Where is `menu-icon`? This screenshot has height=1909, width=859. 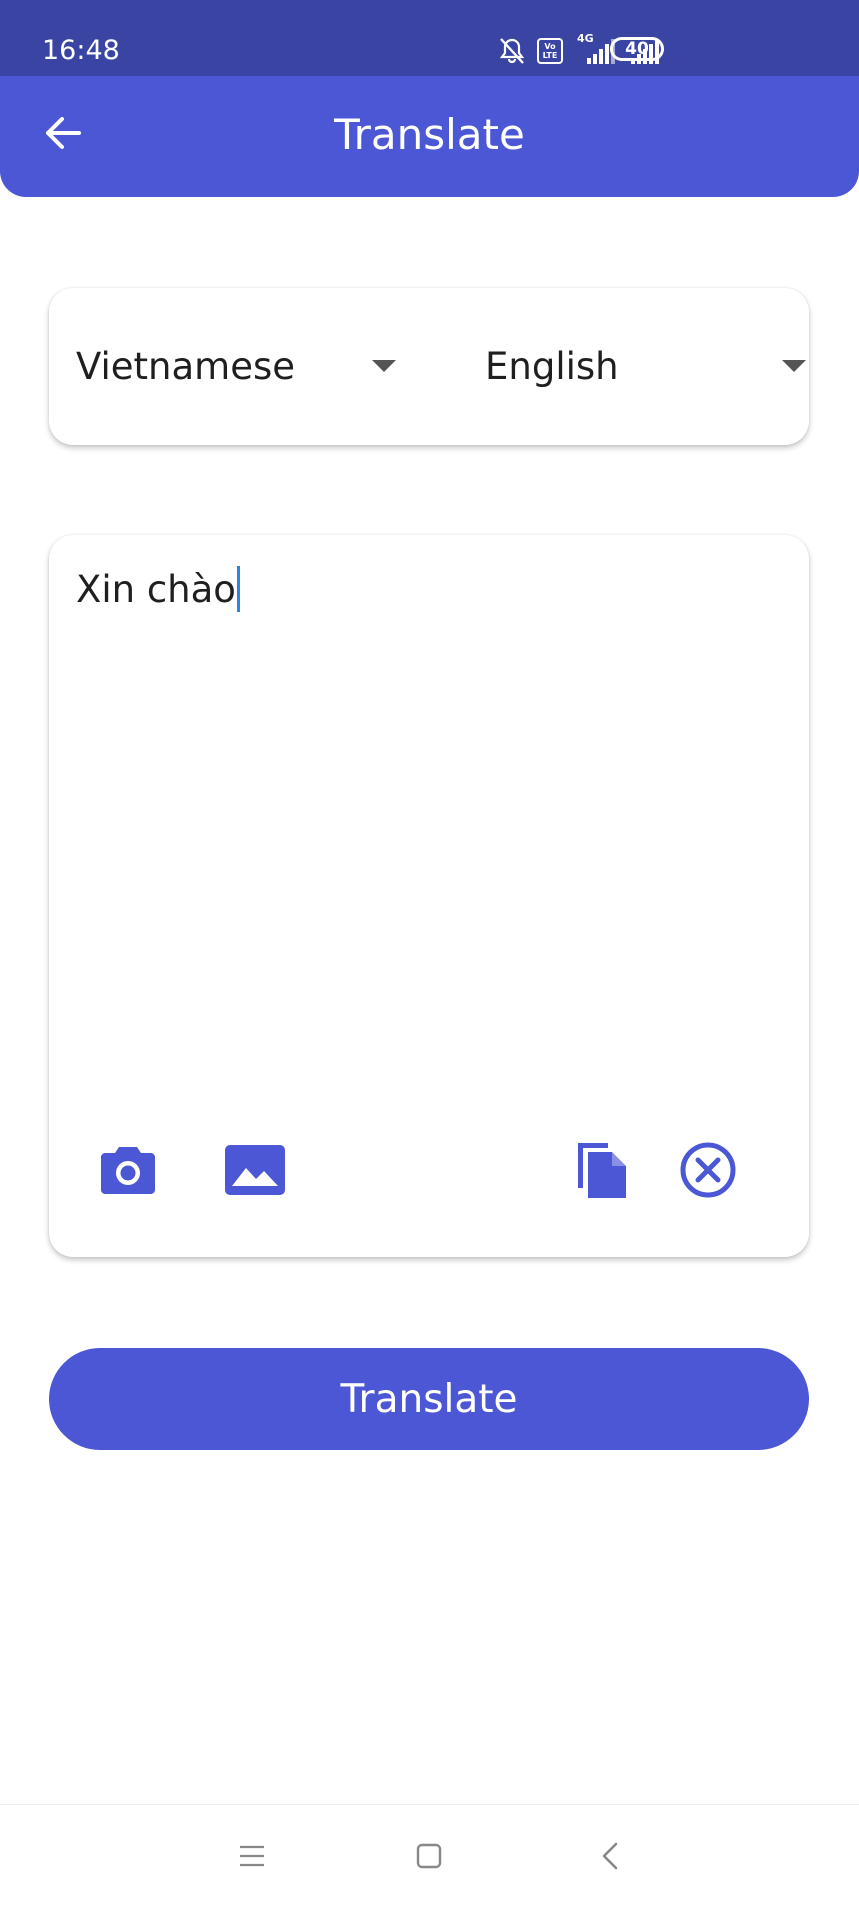 menu-icon is located at coordinates (252, 1856).